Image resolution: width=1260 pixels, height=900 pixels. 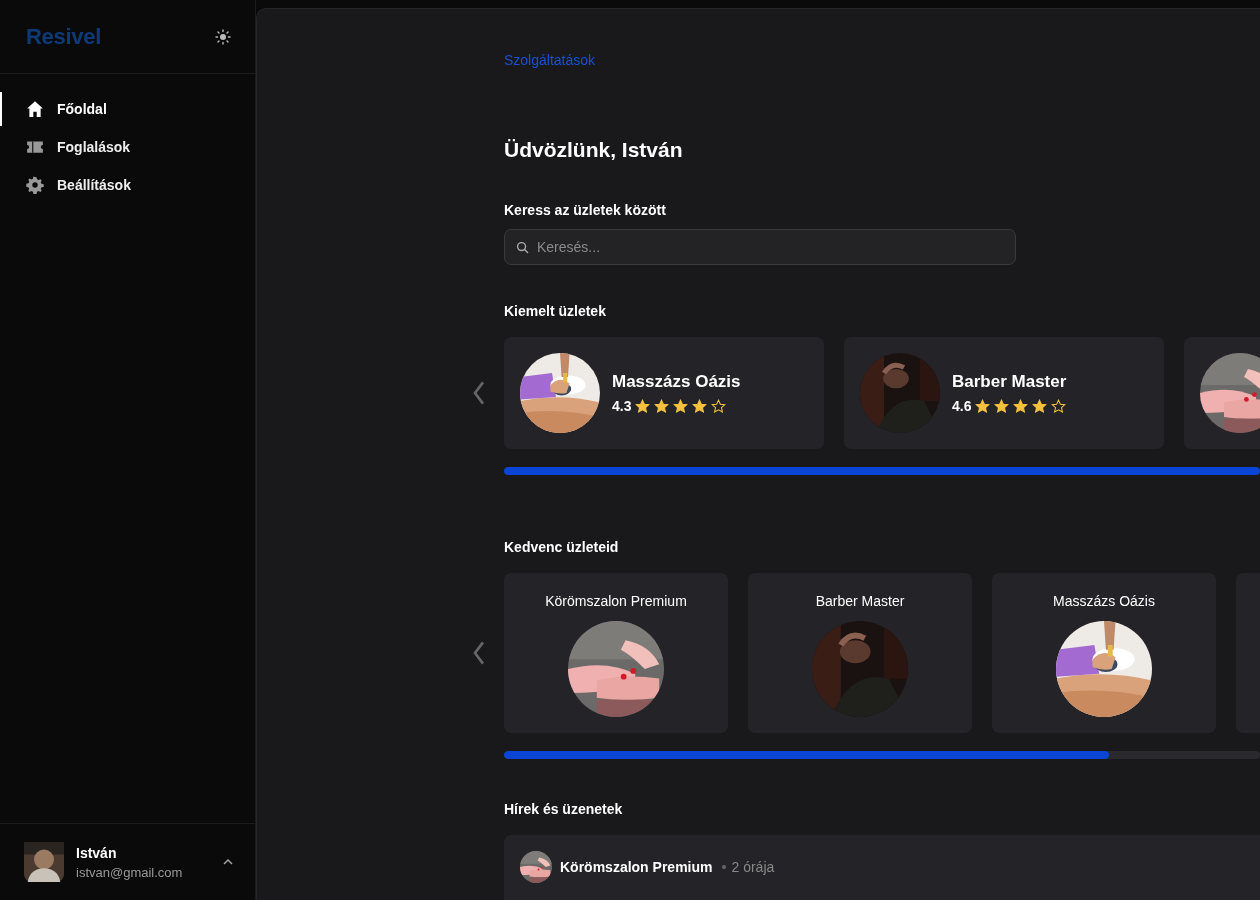 I want to click on section-heading: Keress az üzletek között, so click(x=585, y=210).